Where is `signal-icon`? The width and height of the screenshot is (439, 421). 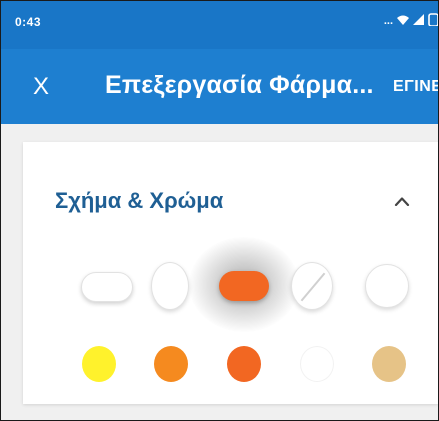
signal-icon is located at coordinates (418, 21).